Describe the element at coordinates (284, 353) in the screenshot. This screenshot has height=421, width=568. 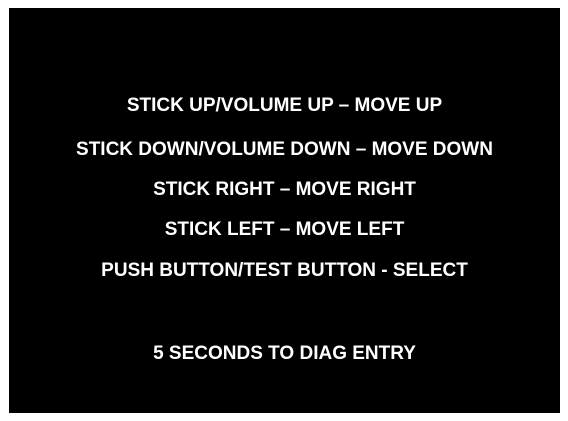
I see `diag-countdown-text: 5 SECONDS TO DIAG ENTRY` at that location.